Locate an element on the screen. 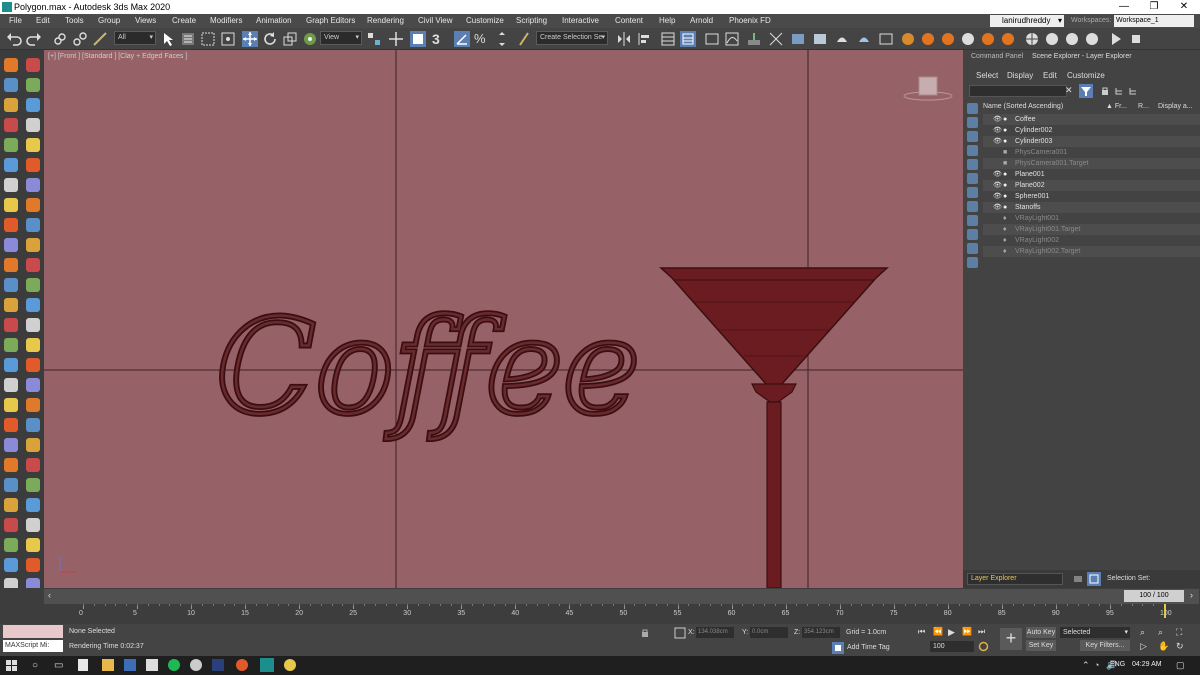 The image size is (1200, 675). render-in-cloud-icon is located at coordinates (864, 39).